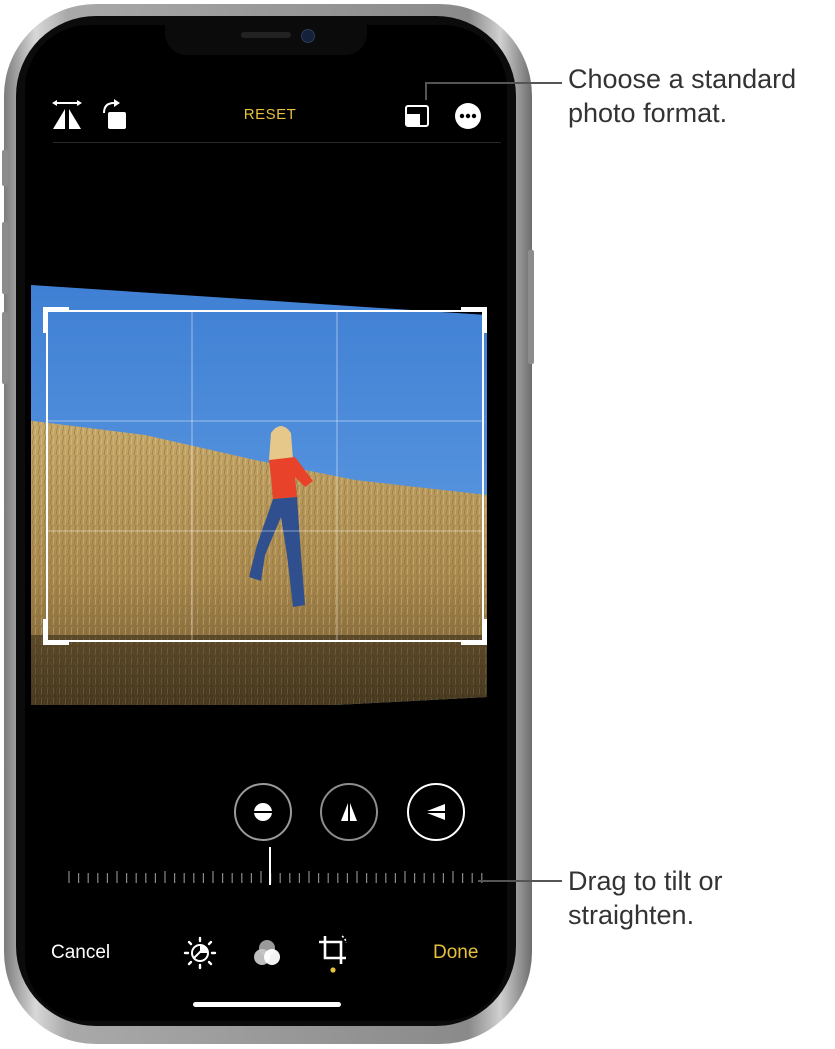 This screenshot has width=835, height=1049. What do you see at coordinates (308, 36) in the screenshot?
I see `front-camera` at bounding box center [308, 36].